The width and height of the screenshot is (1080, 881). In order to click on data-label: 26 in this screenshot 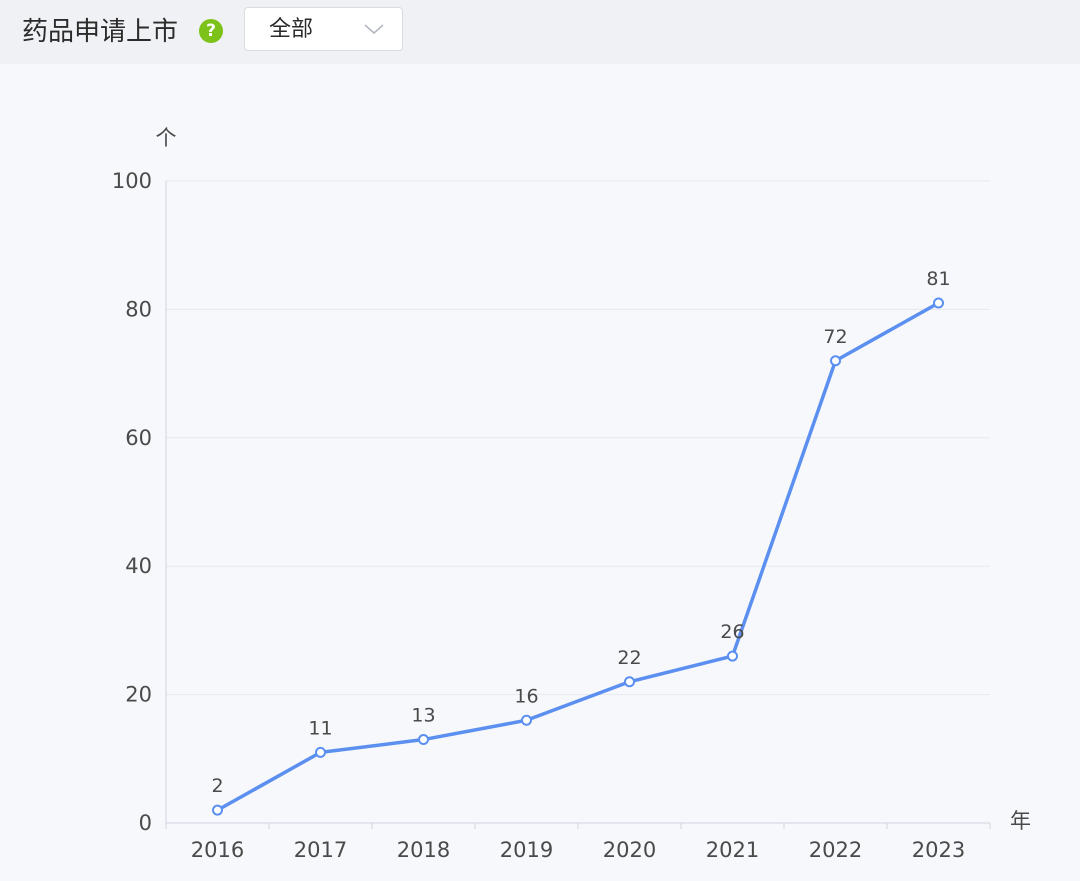, I will do `click(732, 632)`.